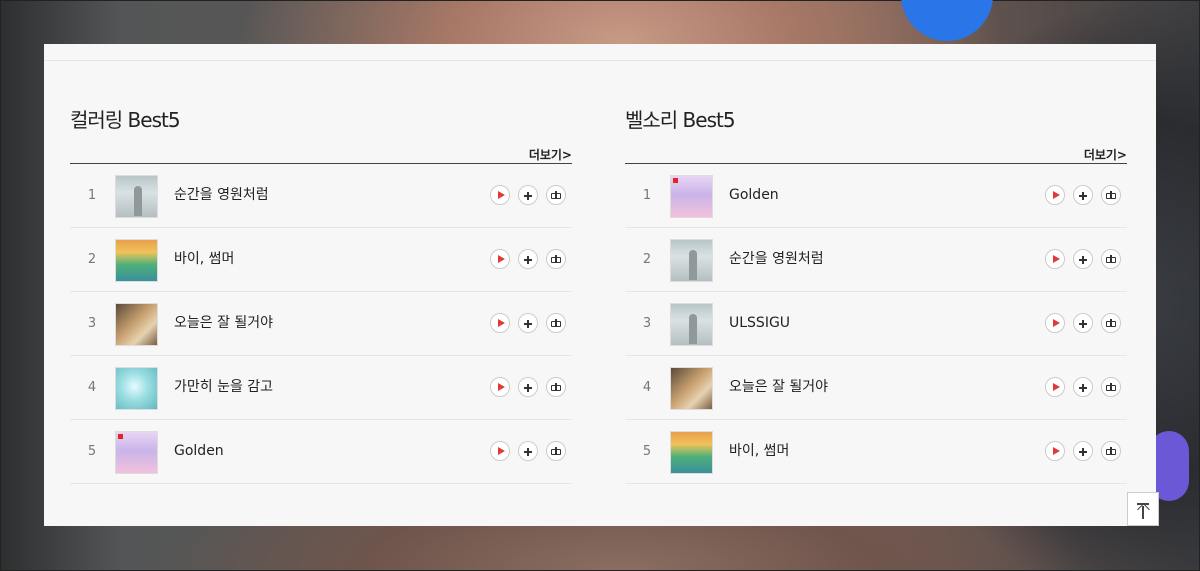 Image resolution: width=1200 pixels, height=571 pixels. I want to click on list-item: 3 ULSSIGU, so click(876, 324).